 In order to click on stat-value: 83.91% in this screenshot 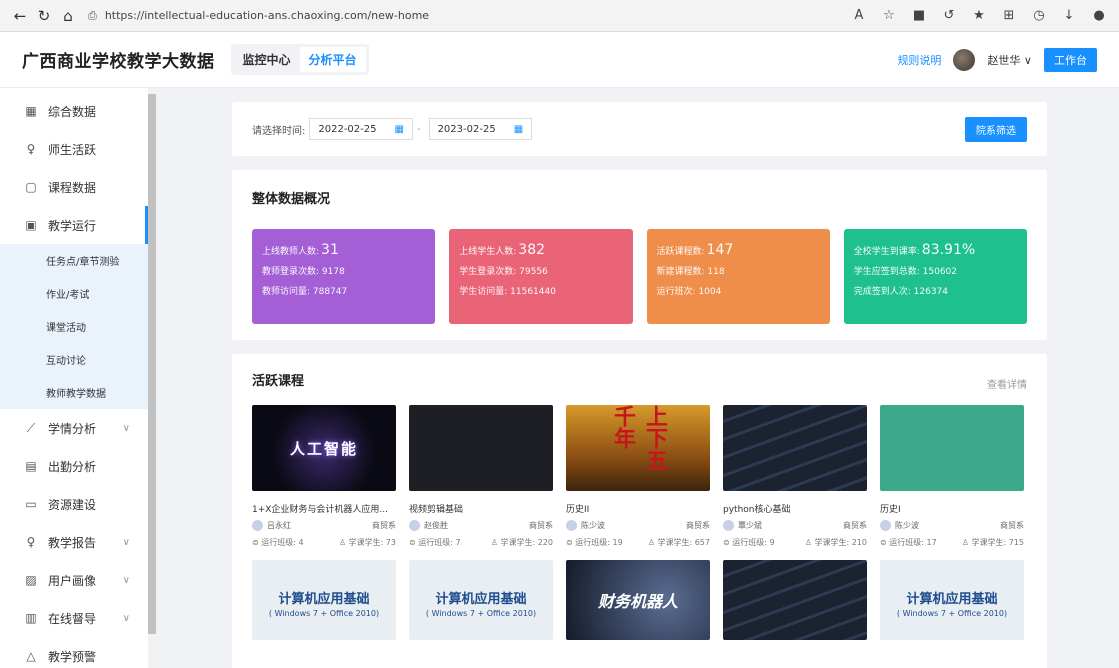, I will do `click(948, 250)`.